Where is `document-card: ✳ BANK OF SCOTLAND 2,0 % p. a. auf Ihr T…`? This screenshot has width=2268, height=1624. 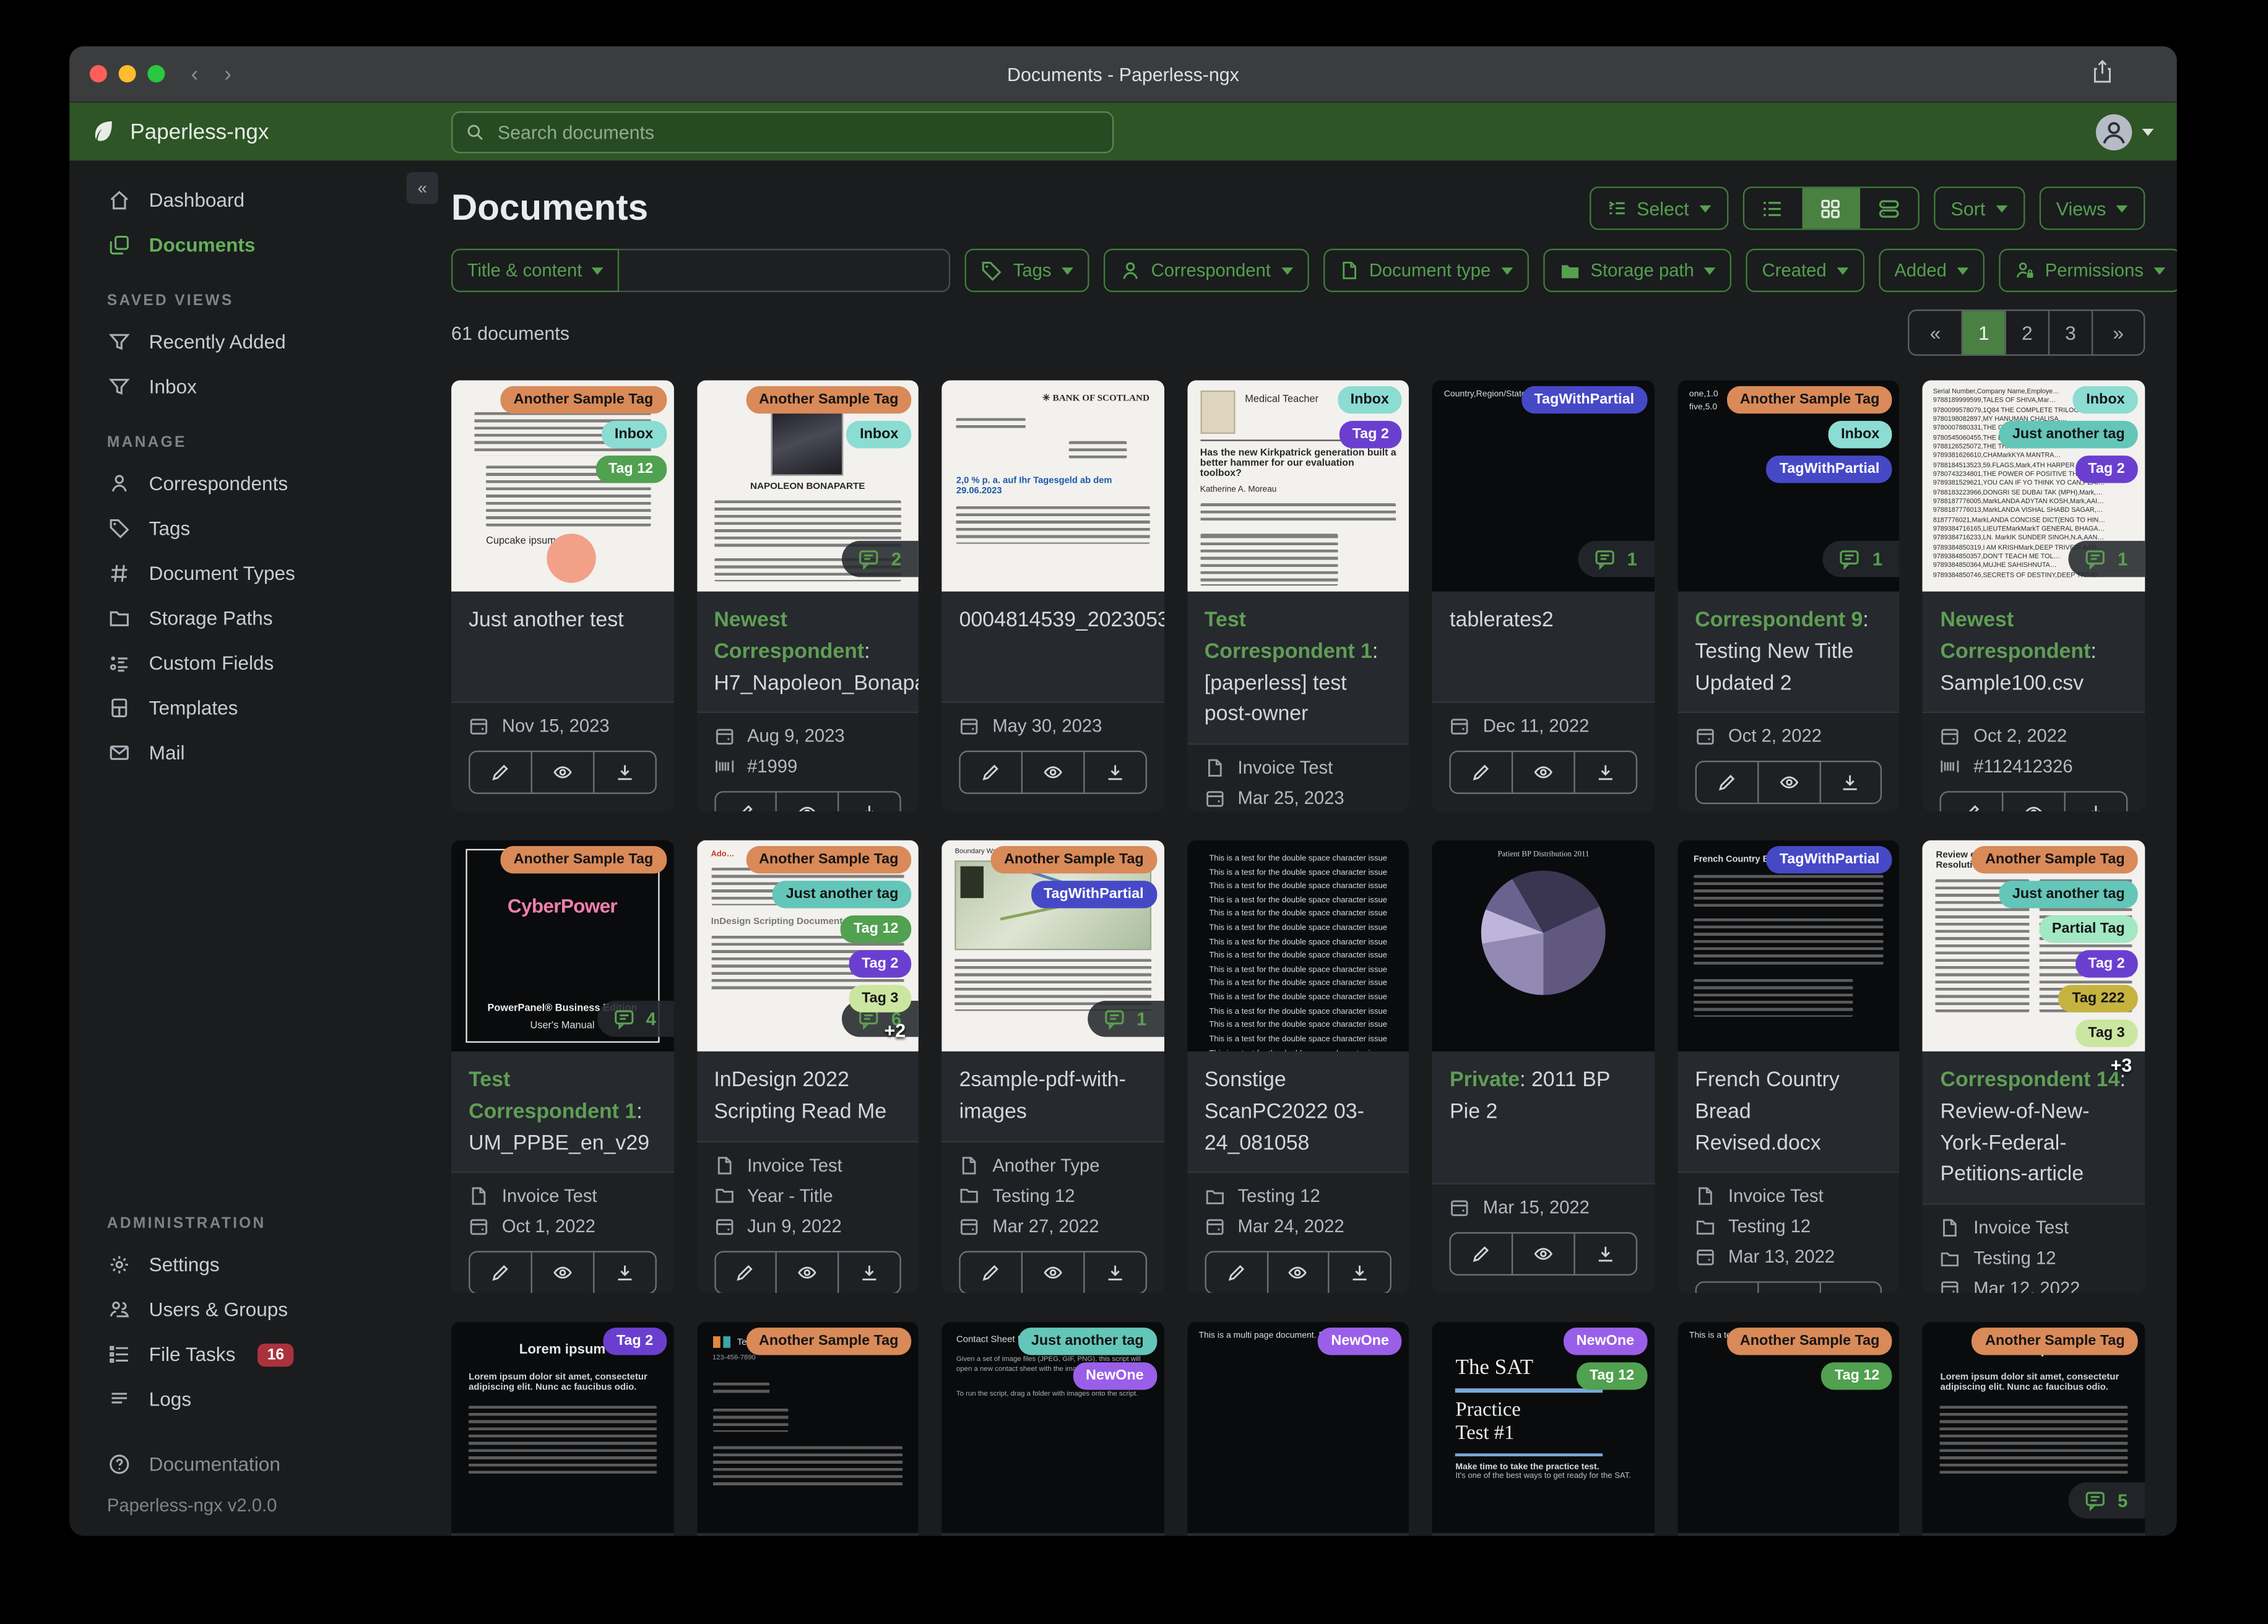 document-card: ✳ BANK OF SCOTLAND 2,0 % p. a. auf Ihr T… is located at coordinates (1052, 595).